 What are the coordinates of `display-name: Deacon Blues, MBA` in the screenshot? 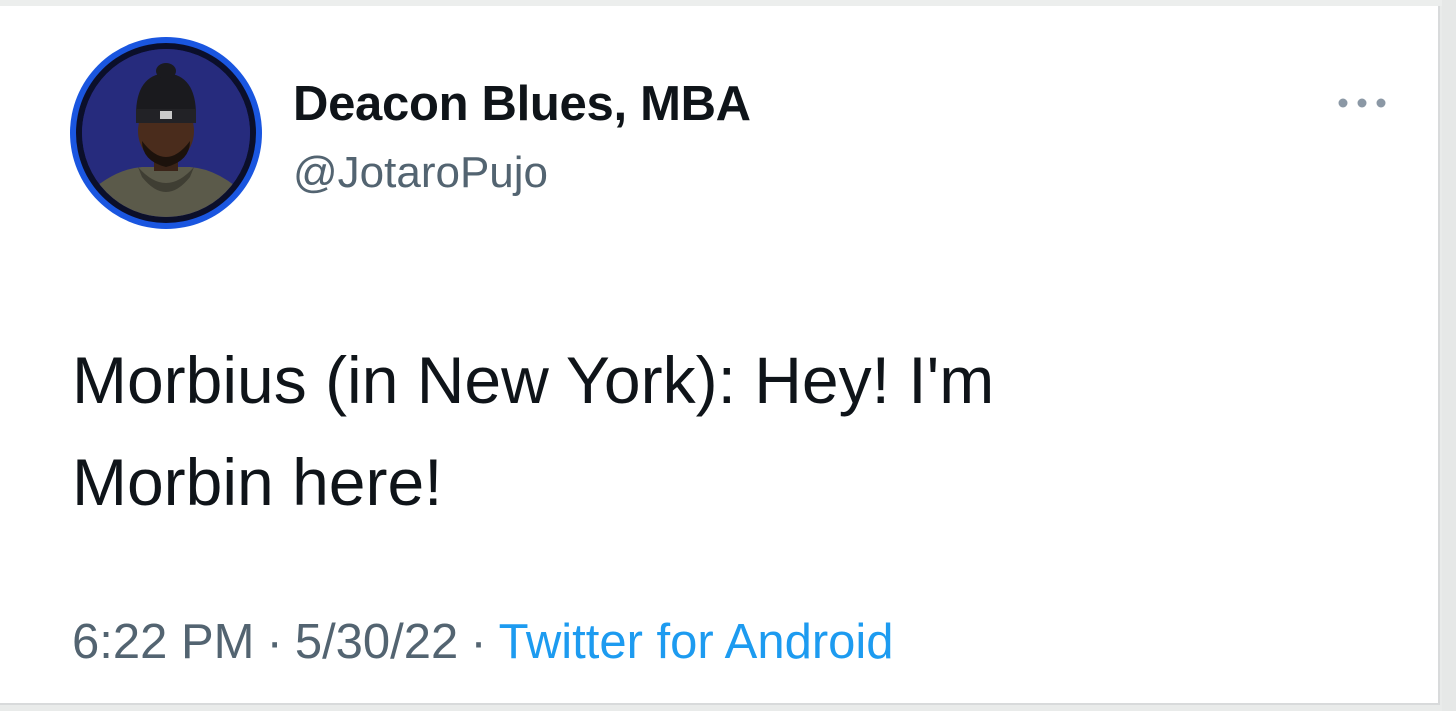 It's located at (522, 104).